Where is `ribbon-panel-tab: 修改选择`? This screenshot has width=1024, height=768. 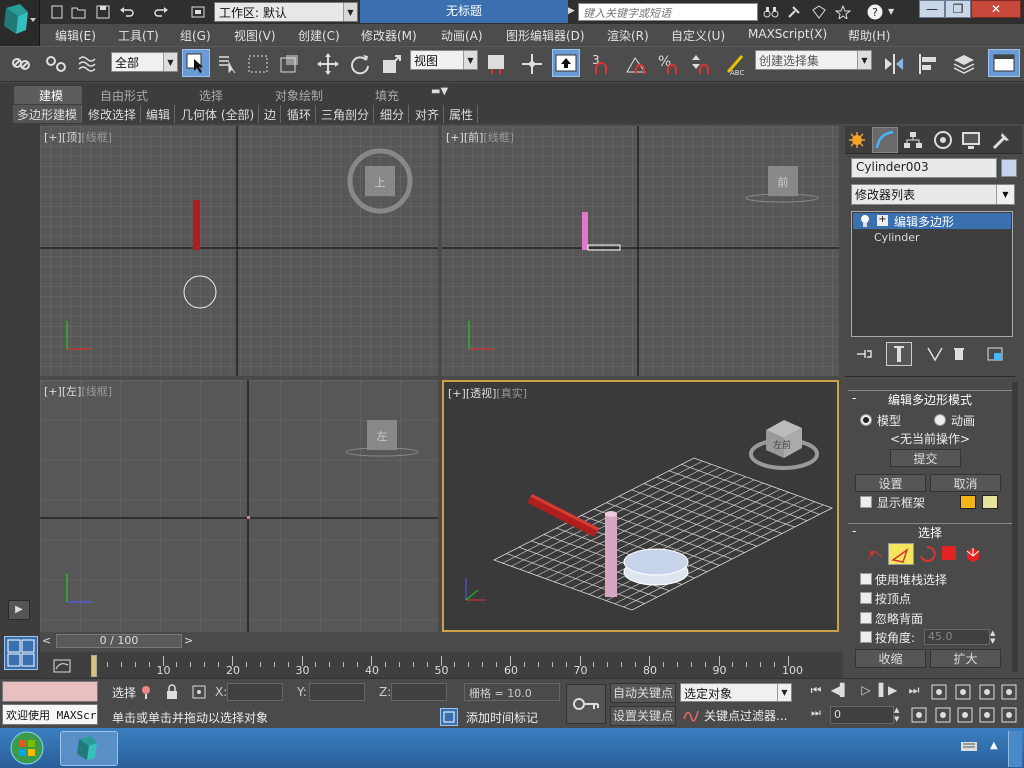 ribbon-panel-tab: 修改选择 is located at coordinates (113, 114).